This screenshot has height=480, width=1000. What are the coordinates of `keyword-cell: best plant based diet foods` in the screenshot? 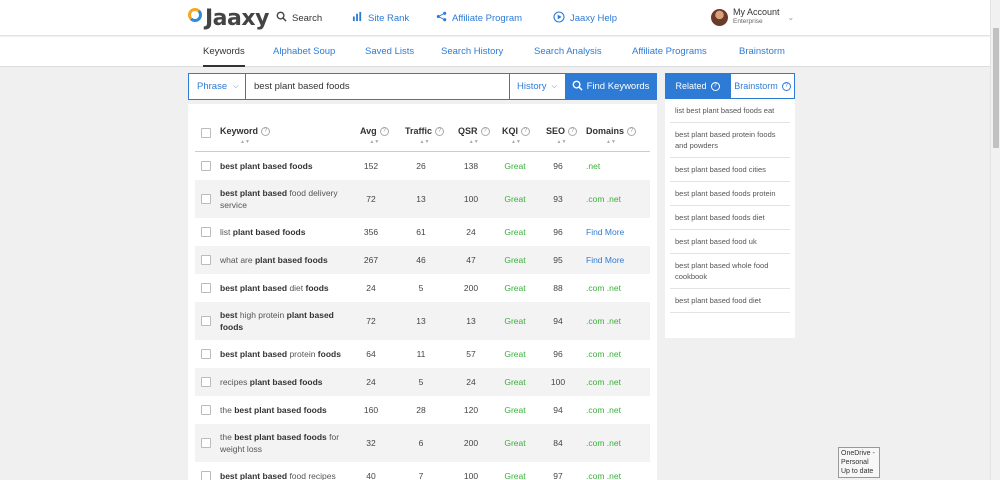 It's located at (285, 288).